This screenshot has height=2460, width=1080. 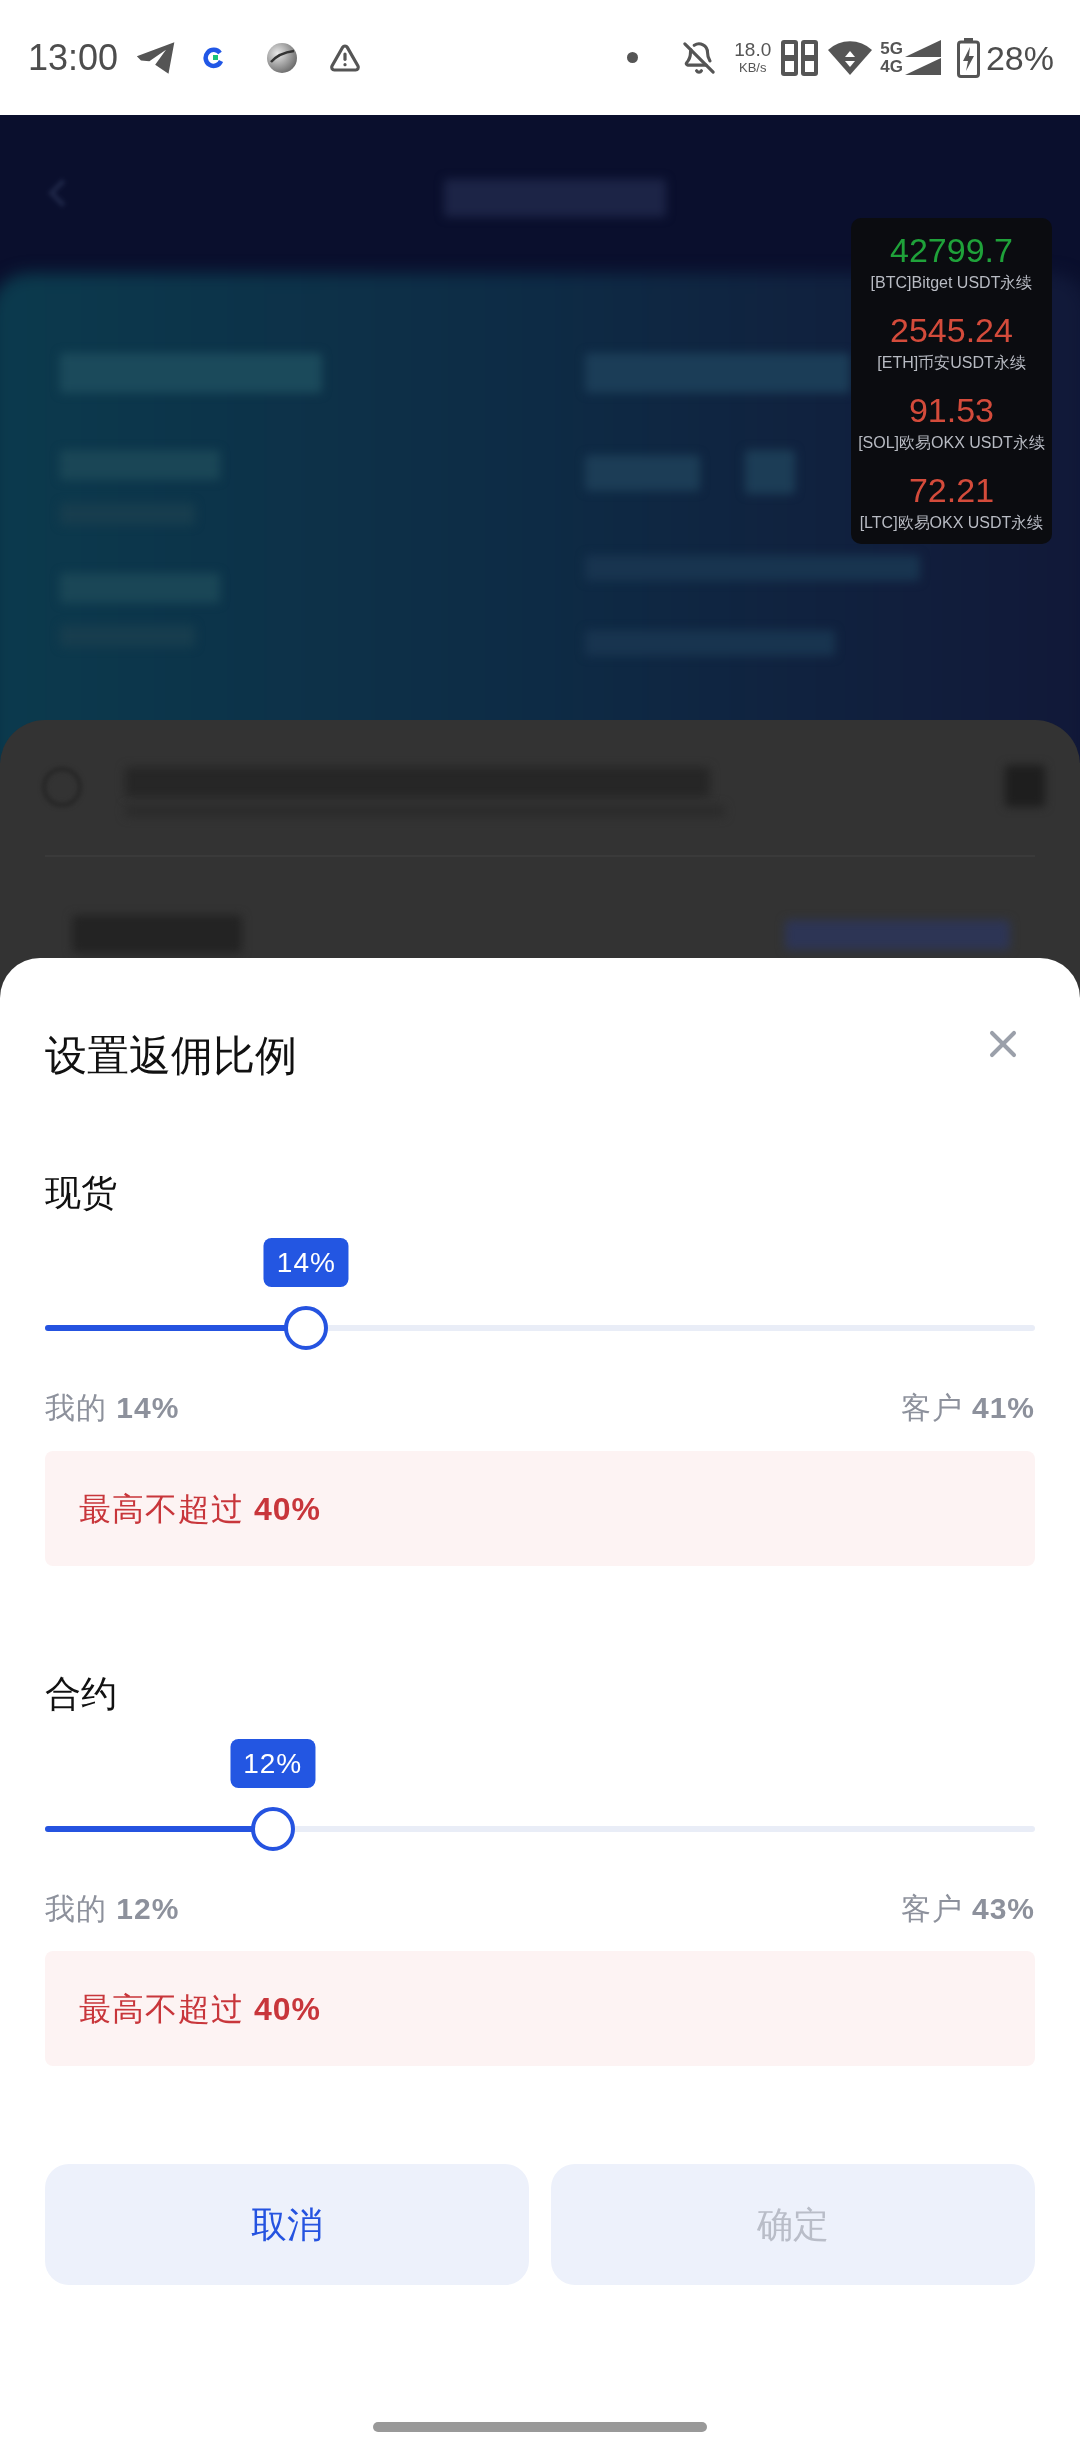 I want to click on ticker-label: [BTC]Bitget USDT永续, so click(x=951, y=283).